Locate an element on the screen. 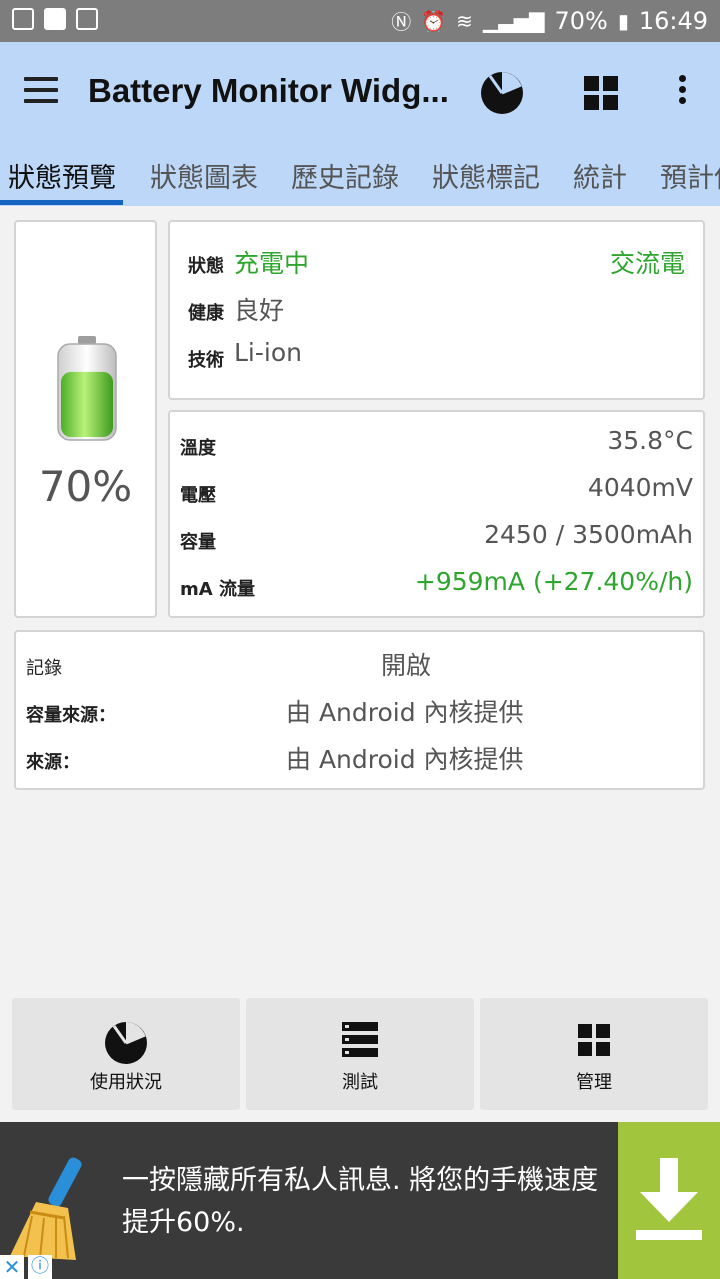 This screenshot has height=1279, width=720. health-value: 良好 is located at coordinates (259, 310).